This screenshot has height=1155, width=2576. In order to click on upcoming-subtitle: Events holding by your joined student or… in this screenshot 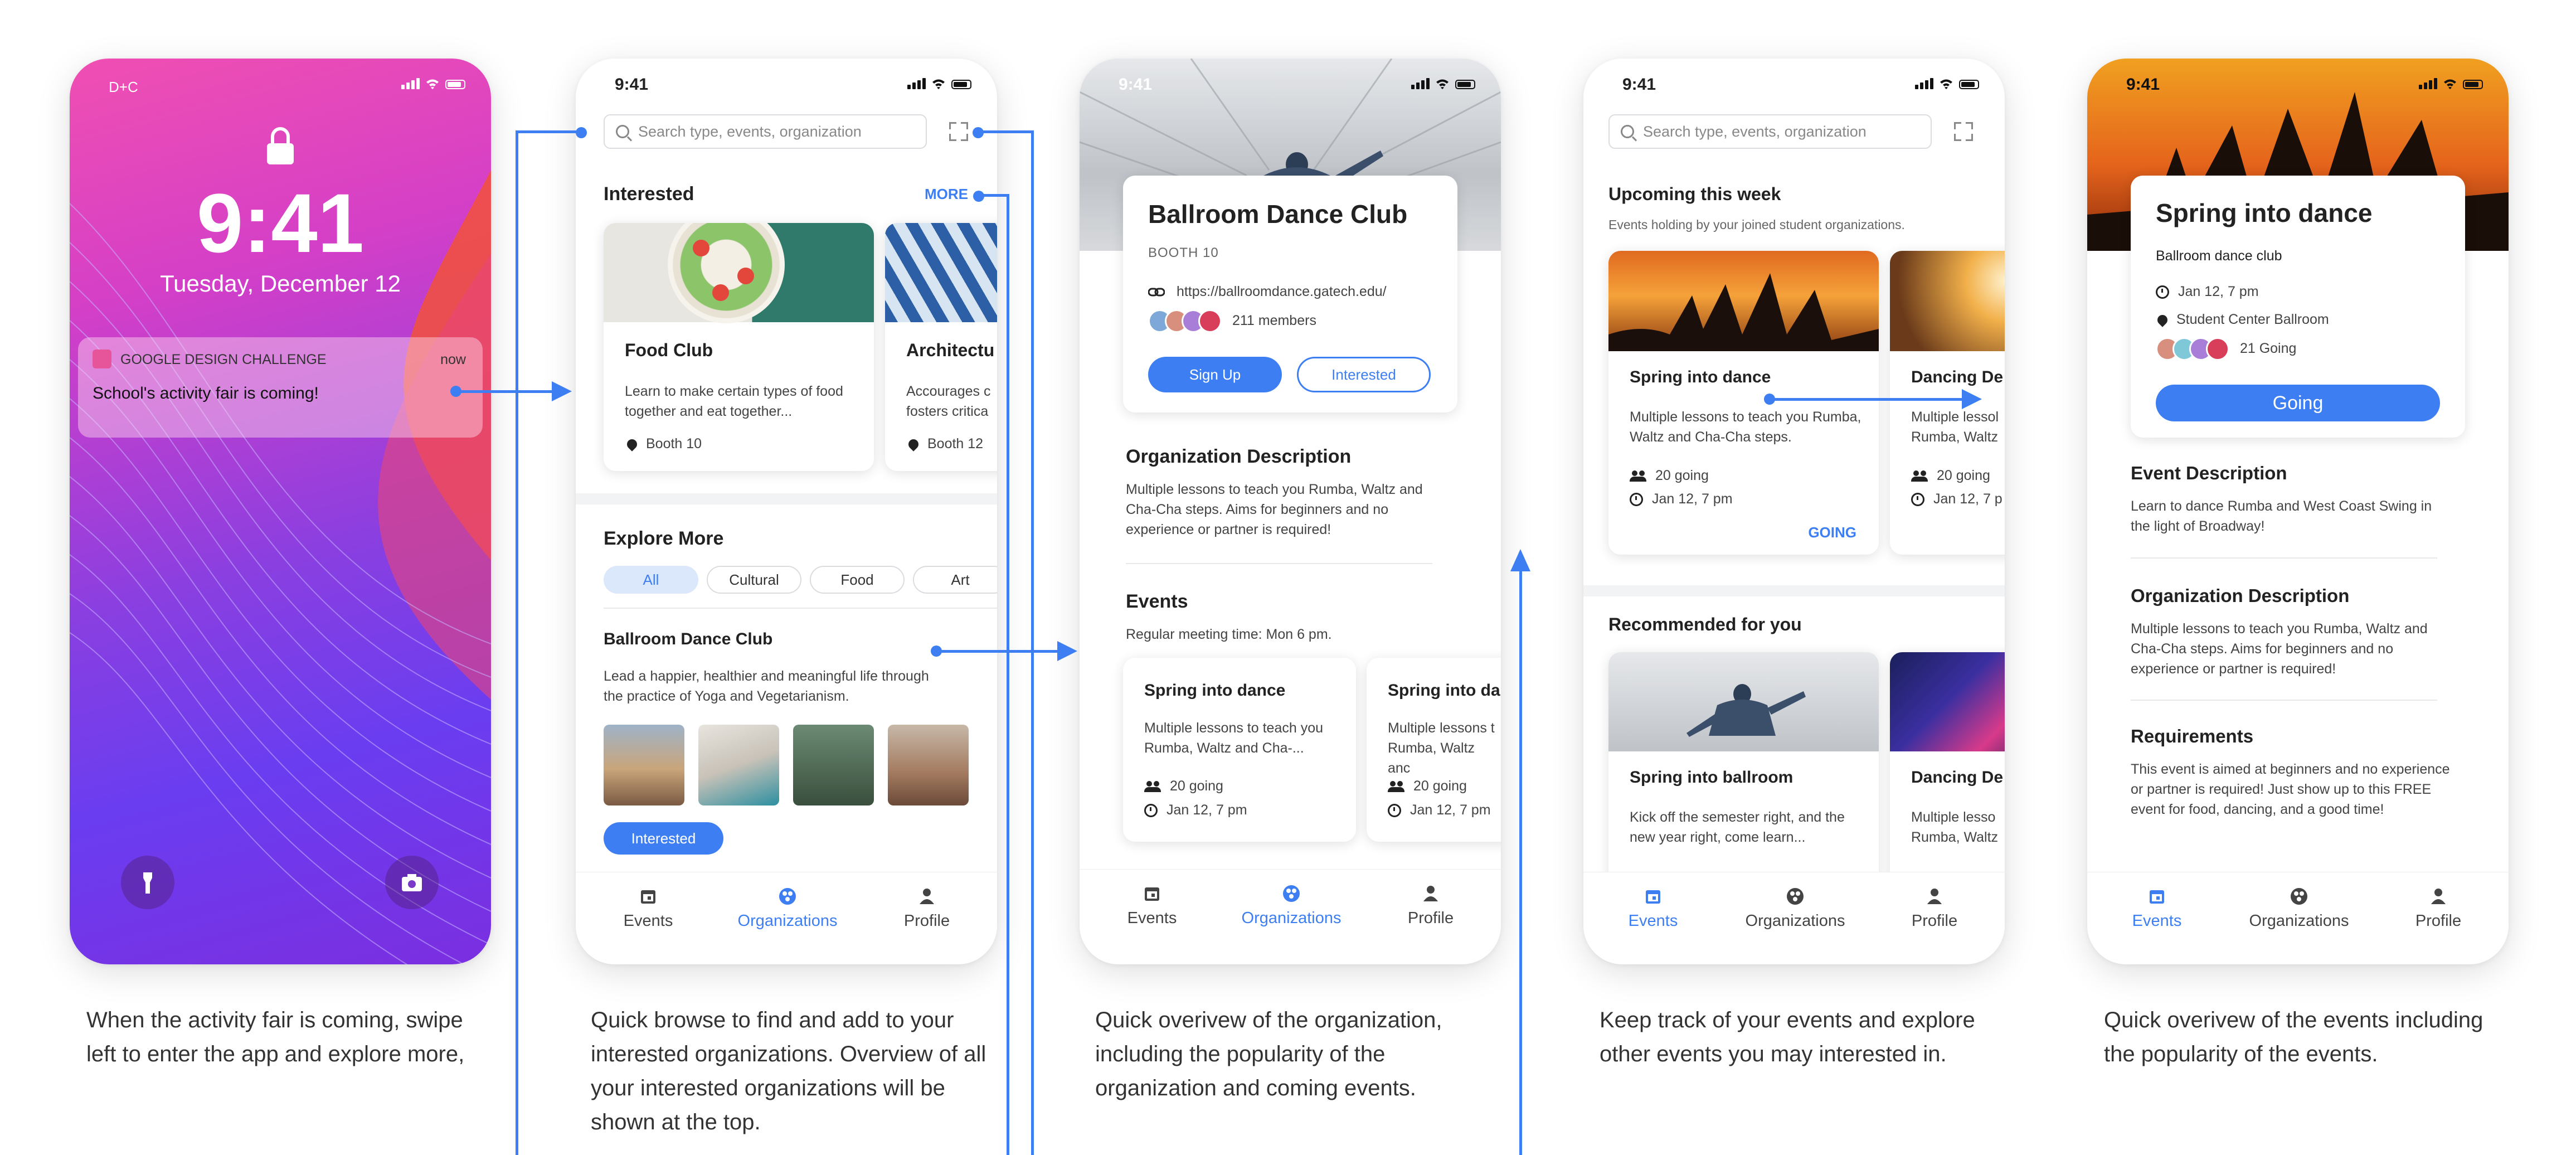, I will do `click(1757, 225)`.